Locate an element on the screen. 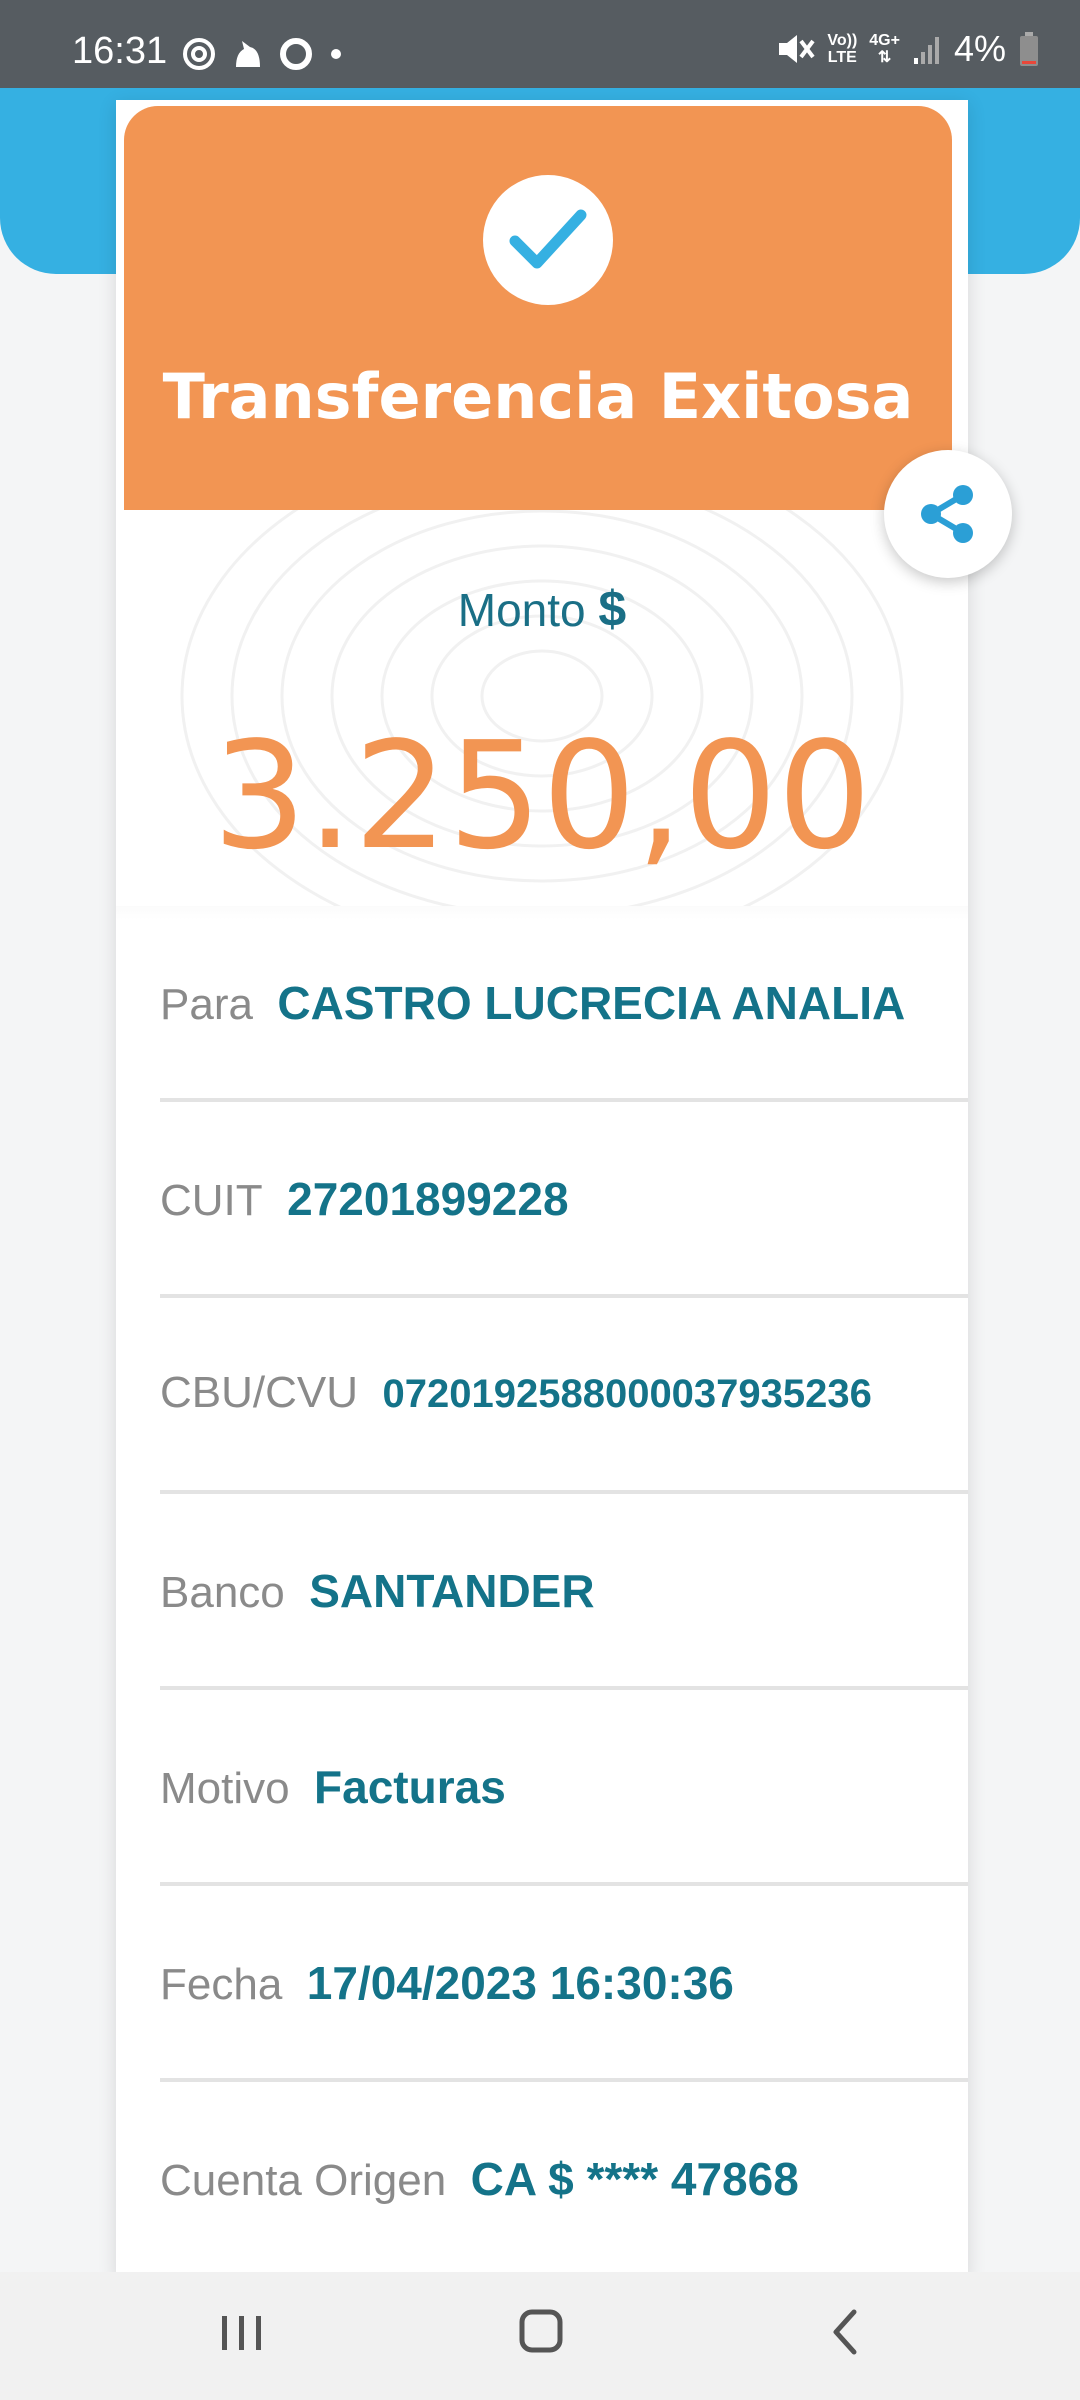  detail-row-motivo: Motivo Facturas is located at coordinates (564, 1788).